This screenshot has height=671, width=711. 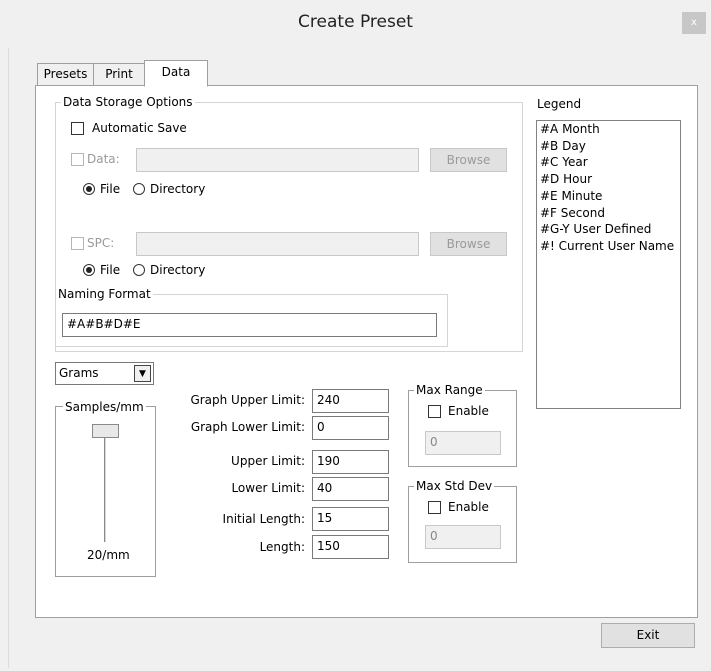 I want to click on max-std-dev-enable-label: Enable, so click(x=468, y=507).